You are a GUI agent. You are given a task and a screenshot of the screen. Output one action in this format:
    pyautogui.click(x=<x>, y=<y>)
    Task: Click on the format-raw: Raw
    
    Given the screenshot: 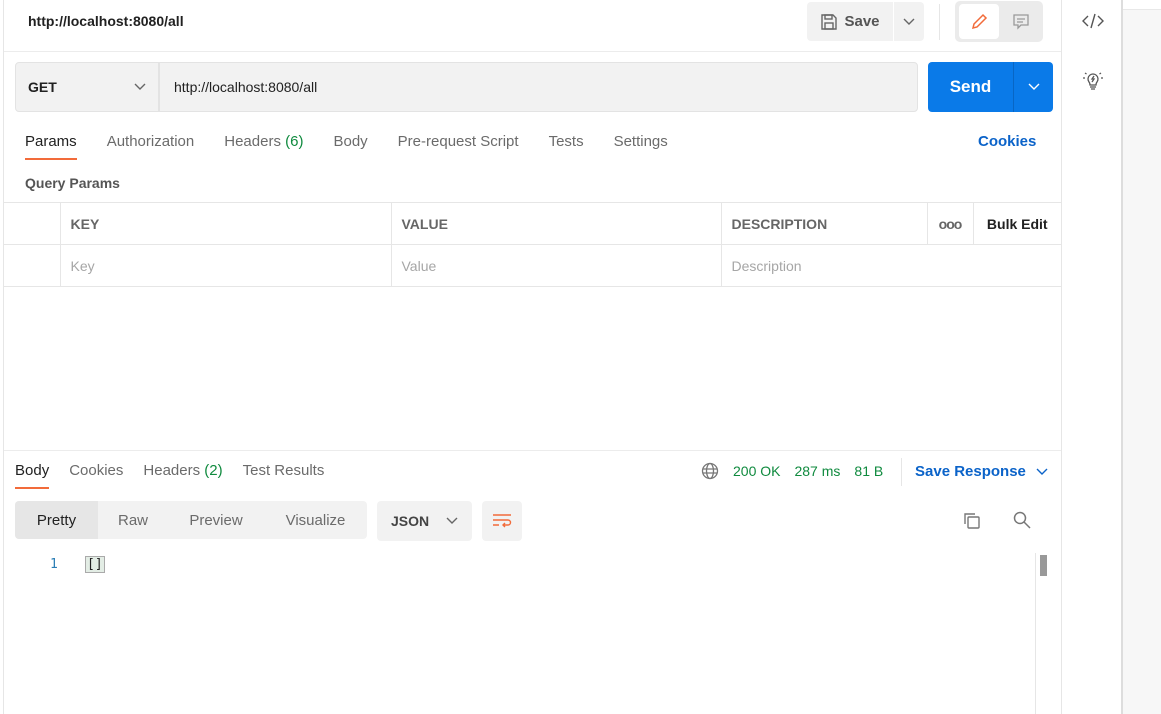 What is the action you would take?
    pyautogui.click(x=133, y=520)
    